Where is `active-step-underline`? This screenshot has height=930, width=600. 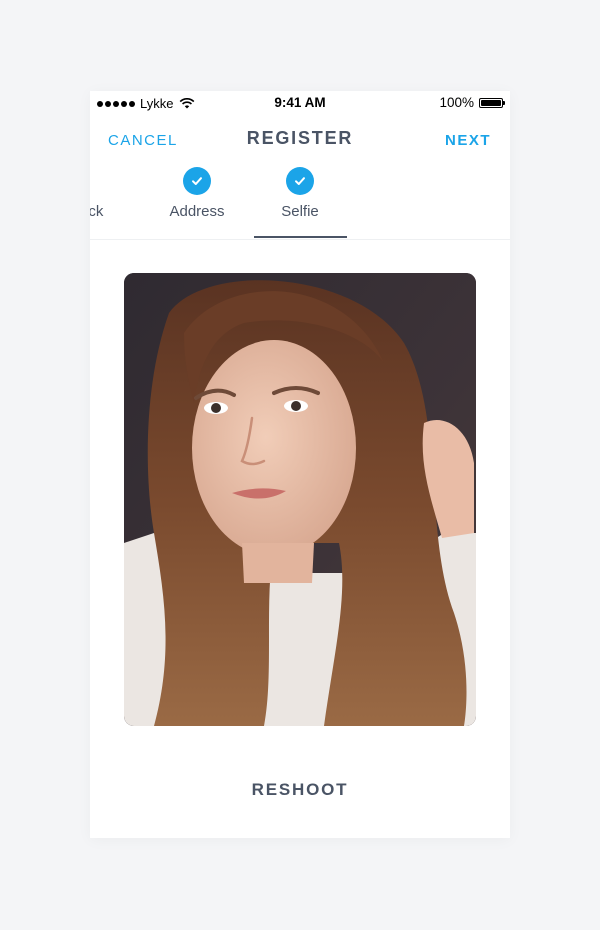 active-step-underline is located at coordinates (300, 237).